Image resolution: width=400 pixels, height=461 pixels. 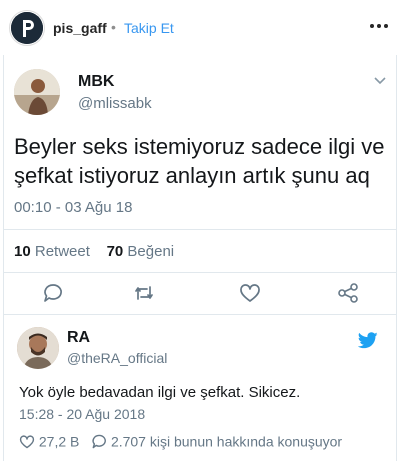 I want to click on tweet-author-avatar, so click(x=37, y=92).